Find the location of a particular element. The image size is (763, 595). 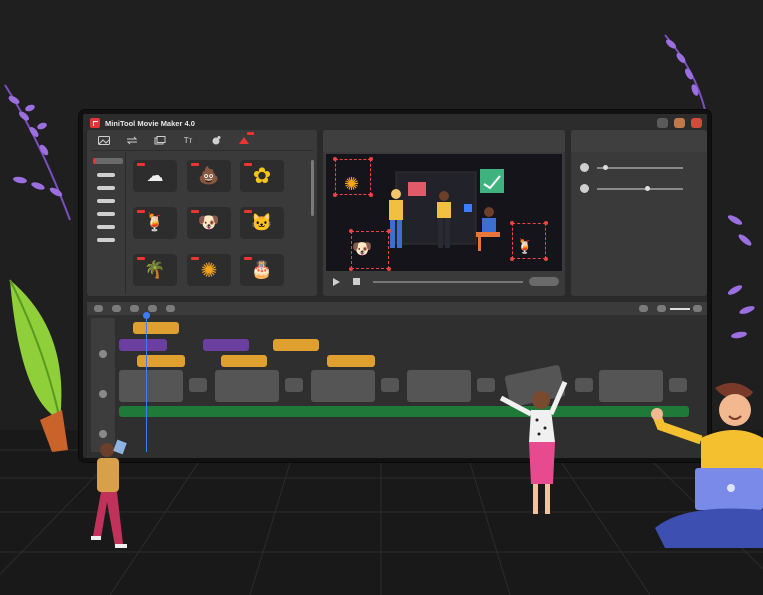

sun-icon: ✺ is located at coordinates (209, 270).